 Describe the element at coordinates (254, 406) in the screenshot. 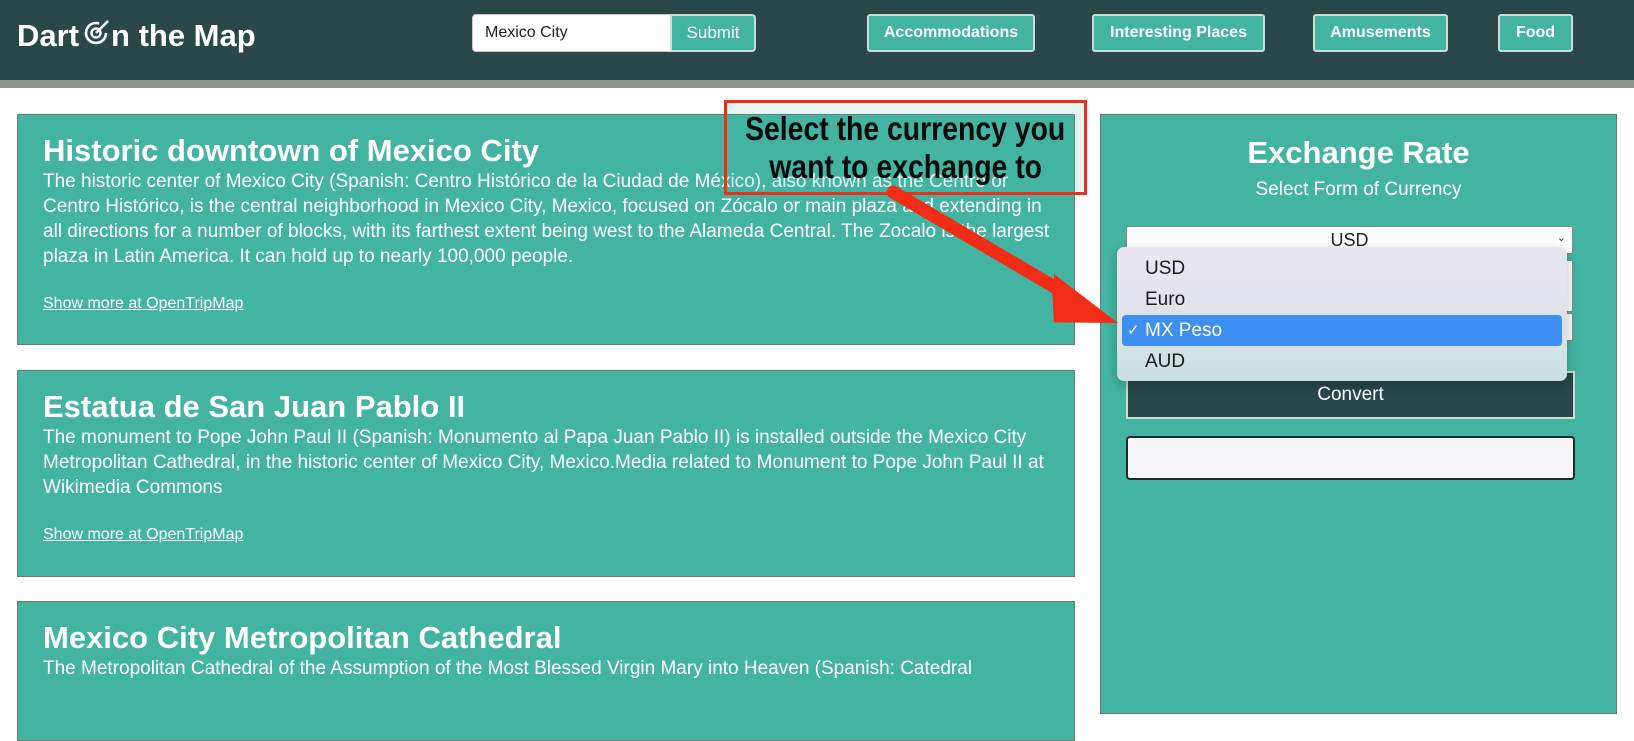

I see `place-title: Estatua de San Juan Pablo II` at that location.